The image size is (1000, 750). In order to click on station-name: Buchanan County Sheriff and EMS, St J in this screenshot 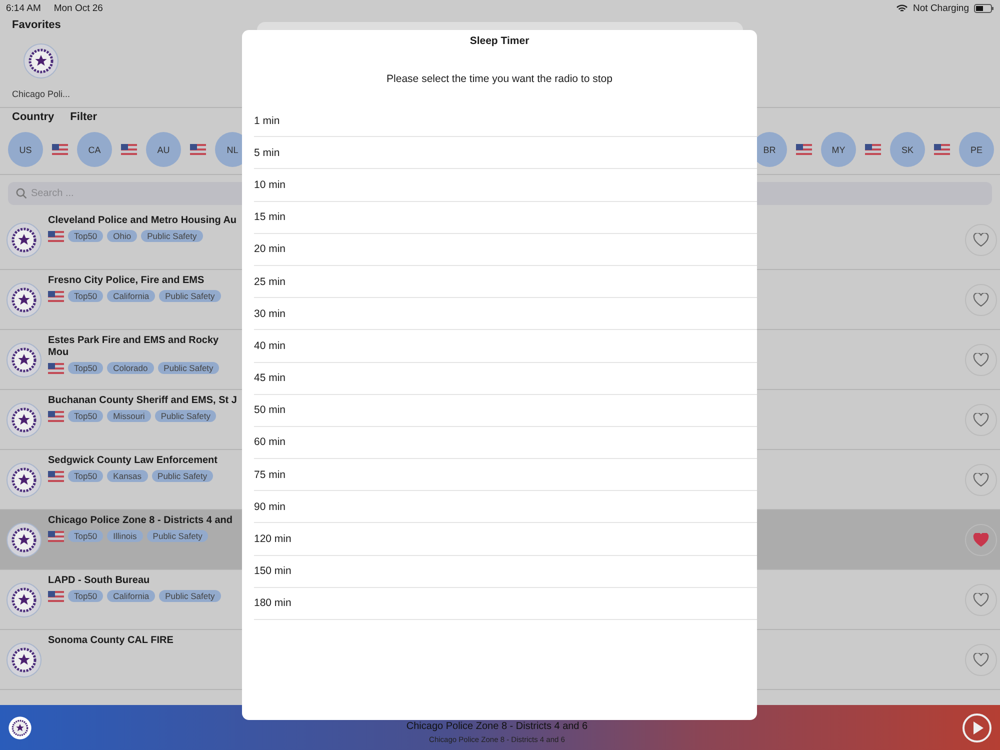, I will do `click(143, 401)`.